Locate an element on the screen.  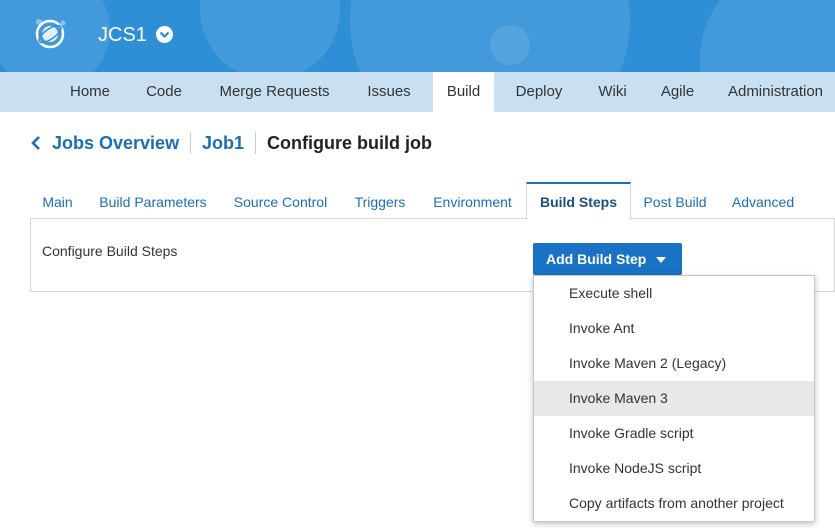
chevron-left-icon is located at coordinates (37, 143).